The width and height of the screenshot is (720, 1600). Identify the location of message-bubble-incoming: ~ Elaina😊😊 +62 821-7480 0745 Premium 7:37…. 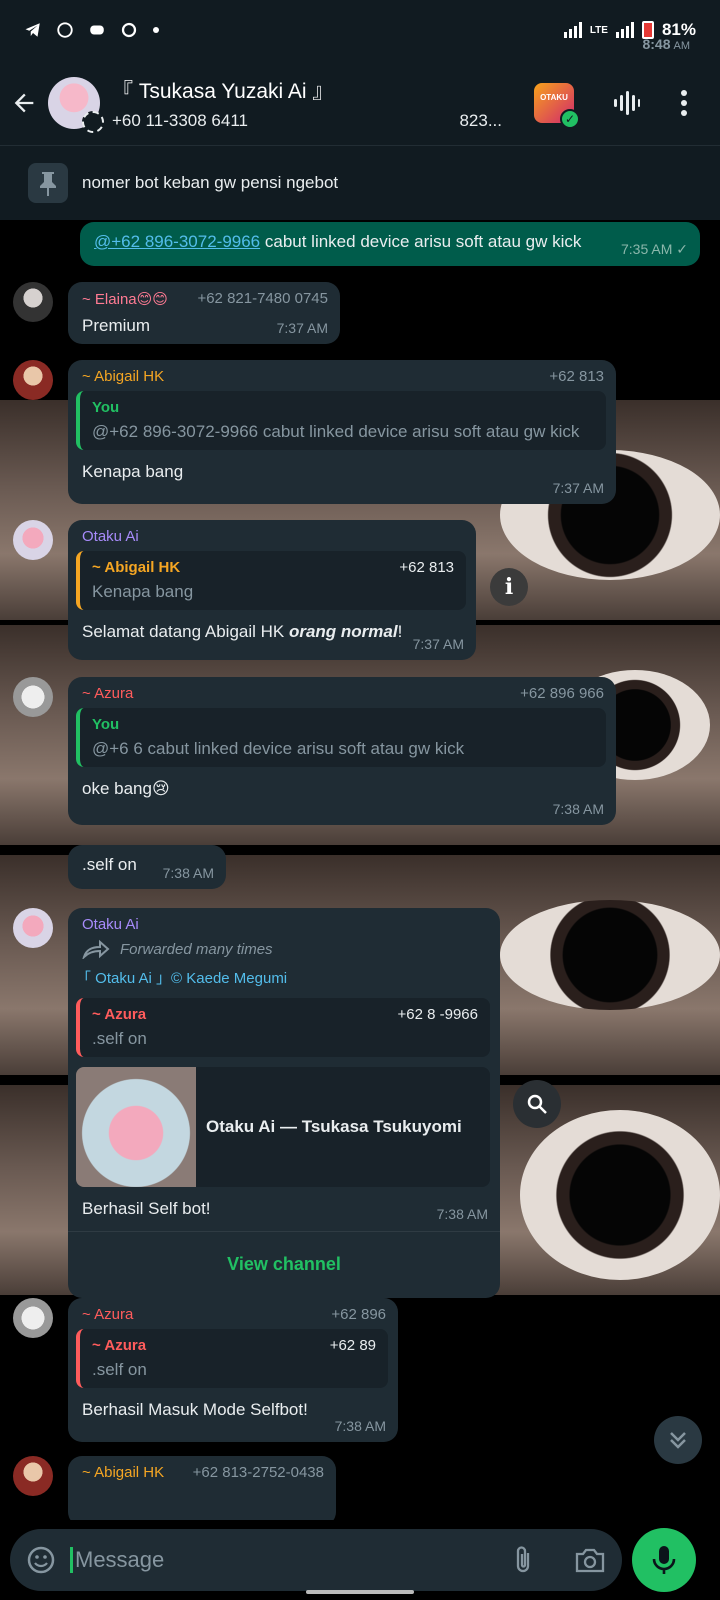
(204, 313).